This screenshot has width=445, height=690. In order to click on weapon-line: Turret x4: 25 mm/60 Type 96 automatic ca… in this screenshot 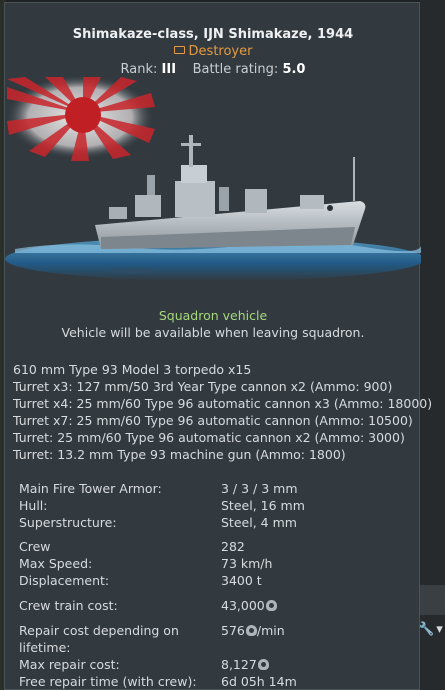, I will do `click(223, 403)`.